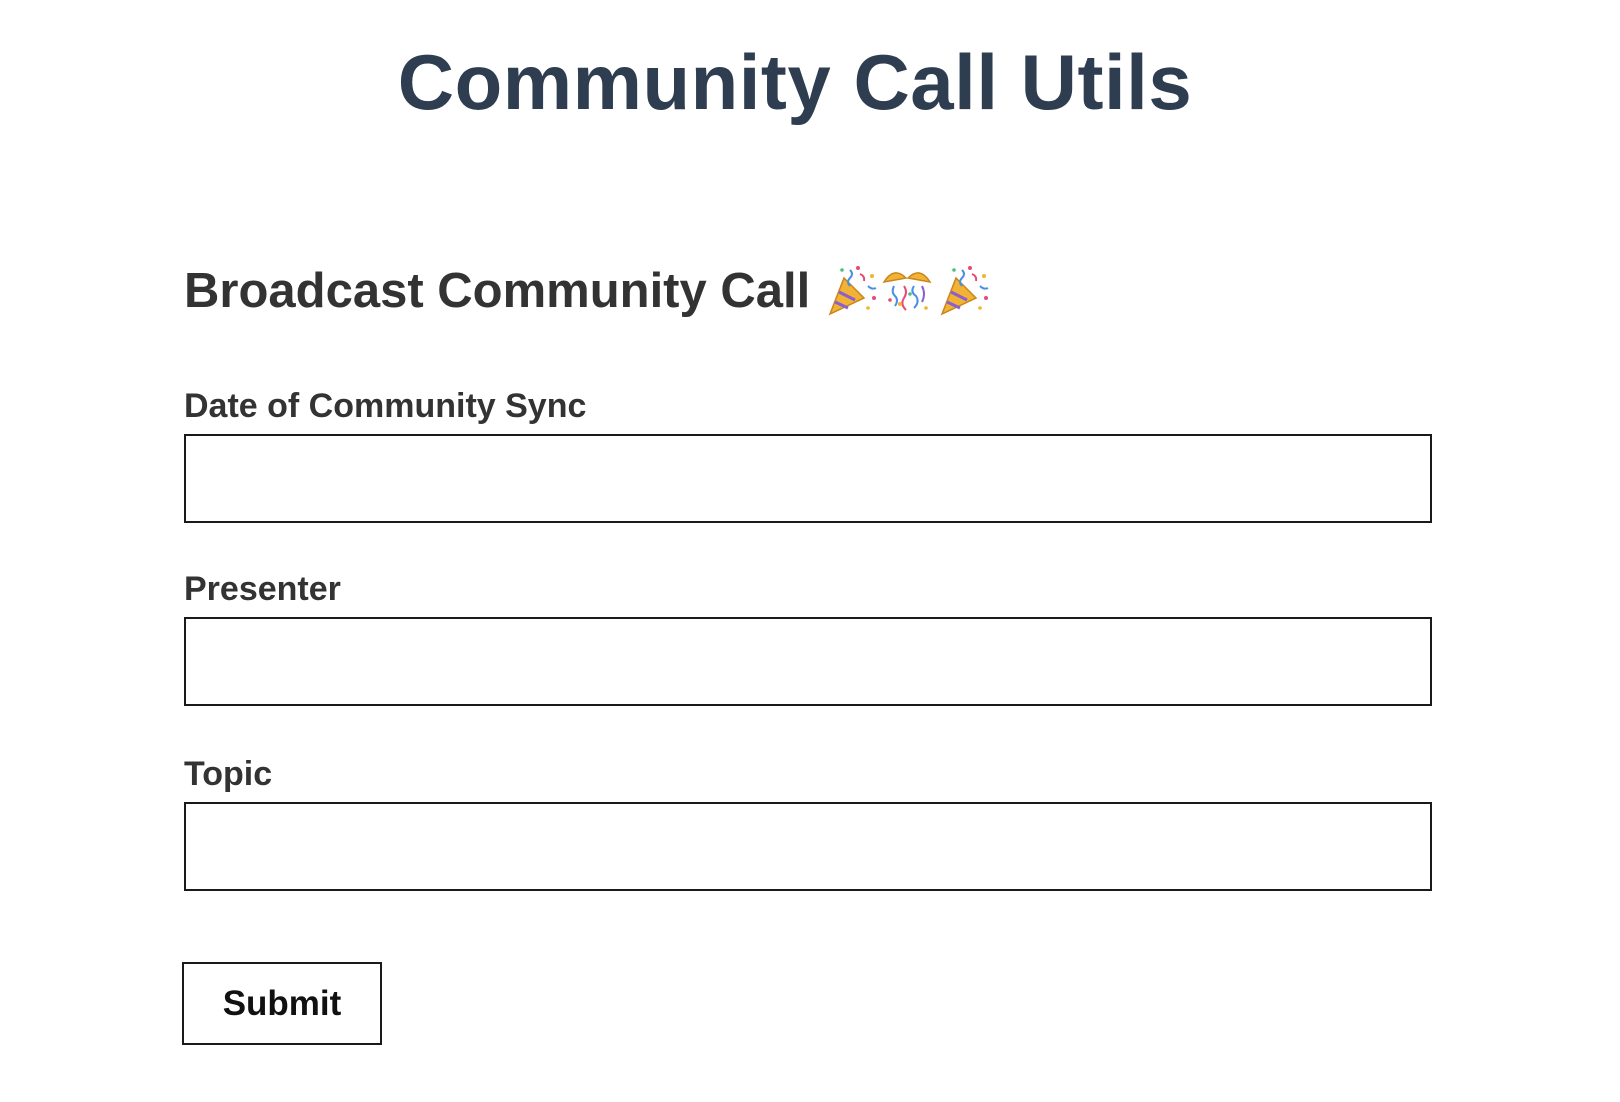  What do you see at coordinates (808, 478) in the screenshot?
I see `date-input` at bounding box center [808, 478].